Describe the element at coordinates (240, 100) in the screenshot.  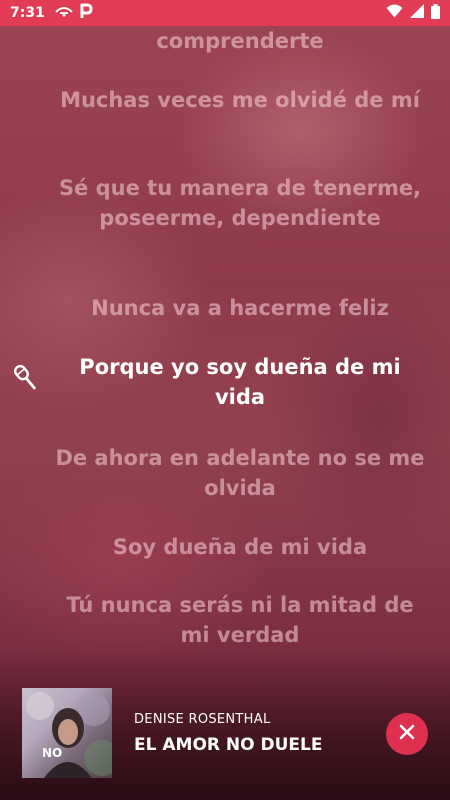
I see `lyric-line: Muchas veces me olvidé de mí` at that location.